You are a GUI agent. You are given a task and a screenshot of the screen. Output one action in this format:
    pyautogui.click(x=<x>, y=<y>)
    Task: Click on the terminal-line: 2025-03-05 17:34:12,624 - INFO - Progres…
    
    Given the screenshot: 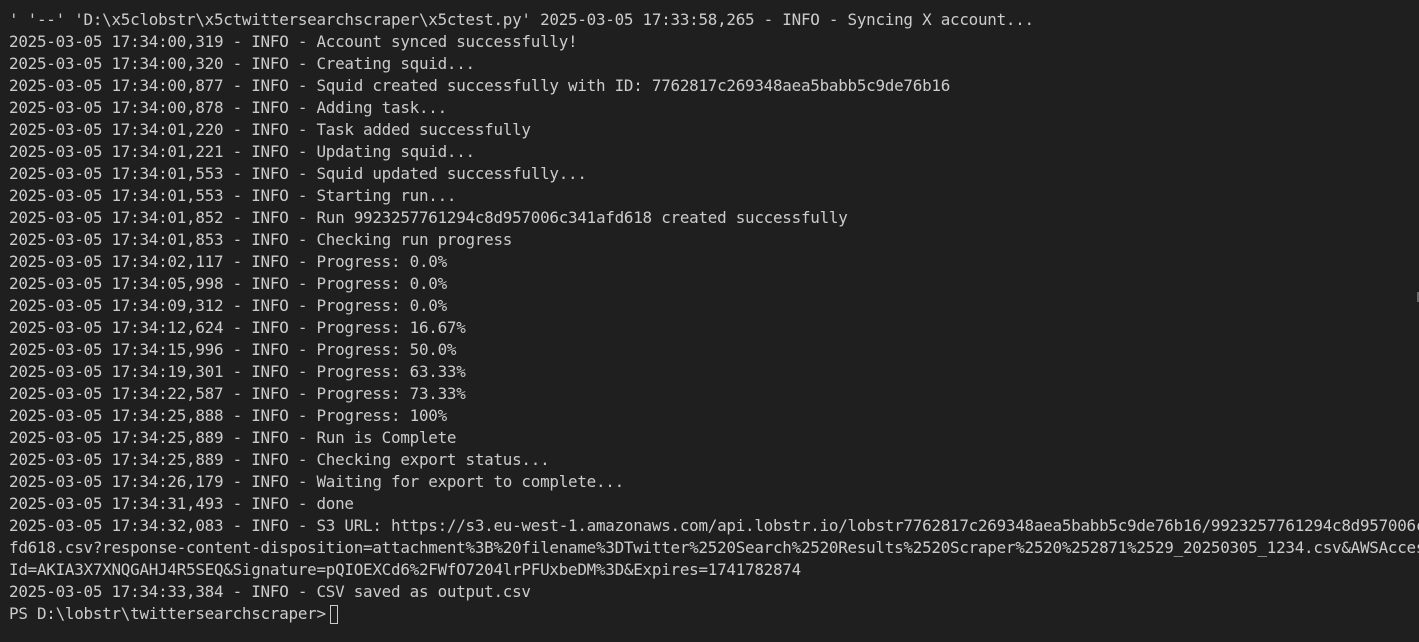 What is the action you would take?
    pyautogui.click(x=237, y=327)
    